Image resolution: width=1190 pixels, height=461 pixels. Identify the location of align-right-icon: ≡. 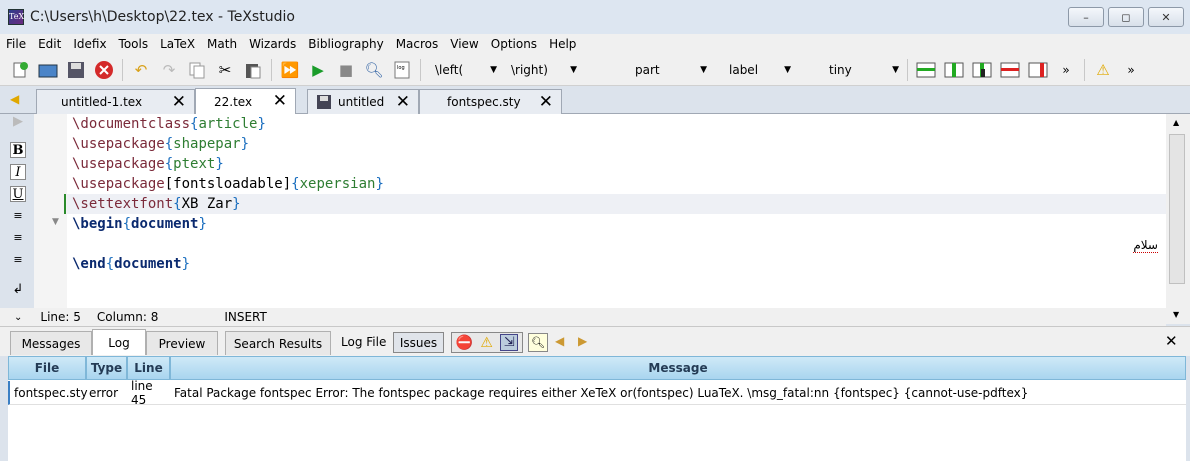
(18, 260).